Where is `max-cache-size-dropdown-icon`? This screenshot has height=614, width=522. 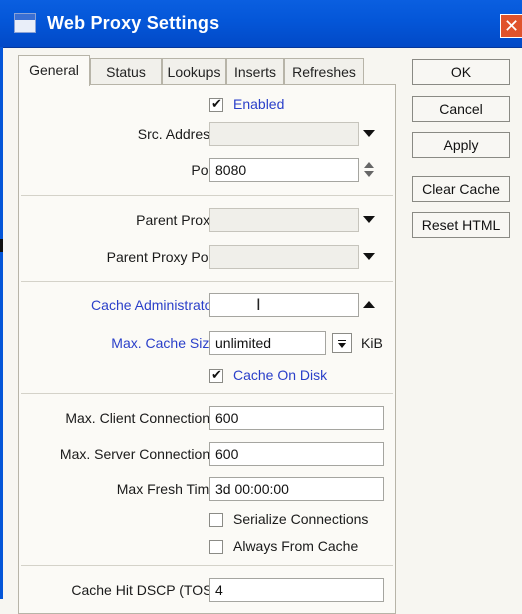
max-cache-size-dropdown-icon is located at coordinates (342, 343).